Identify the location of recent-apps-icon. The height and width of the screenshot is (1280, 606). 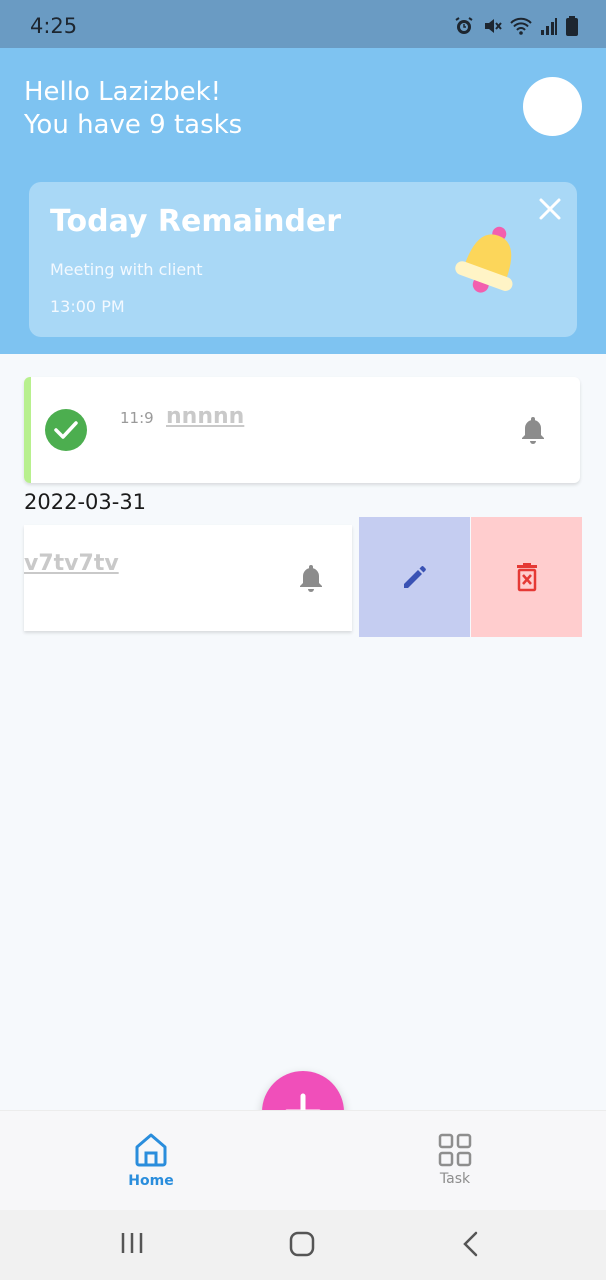
(132, 1243).